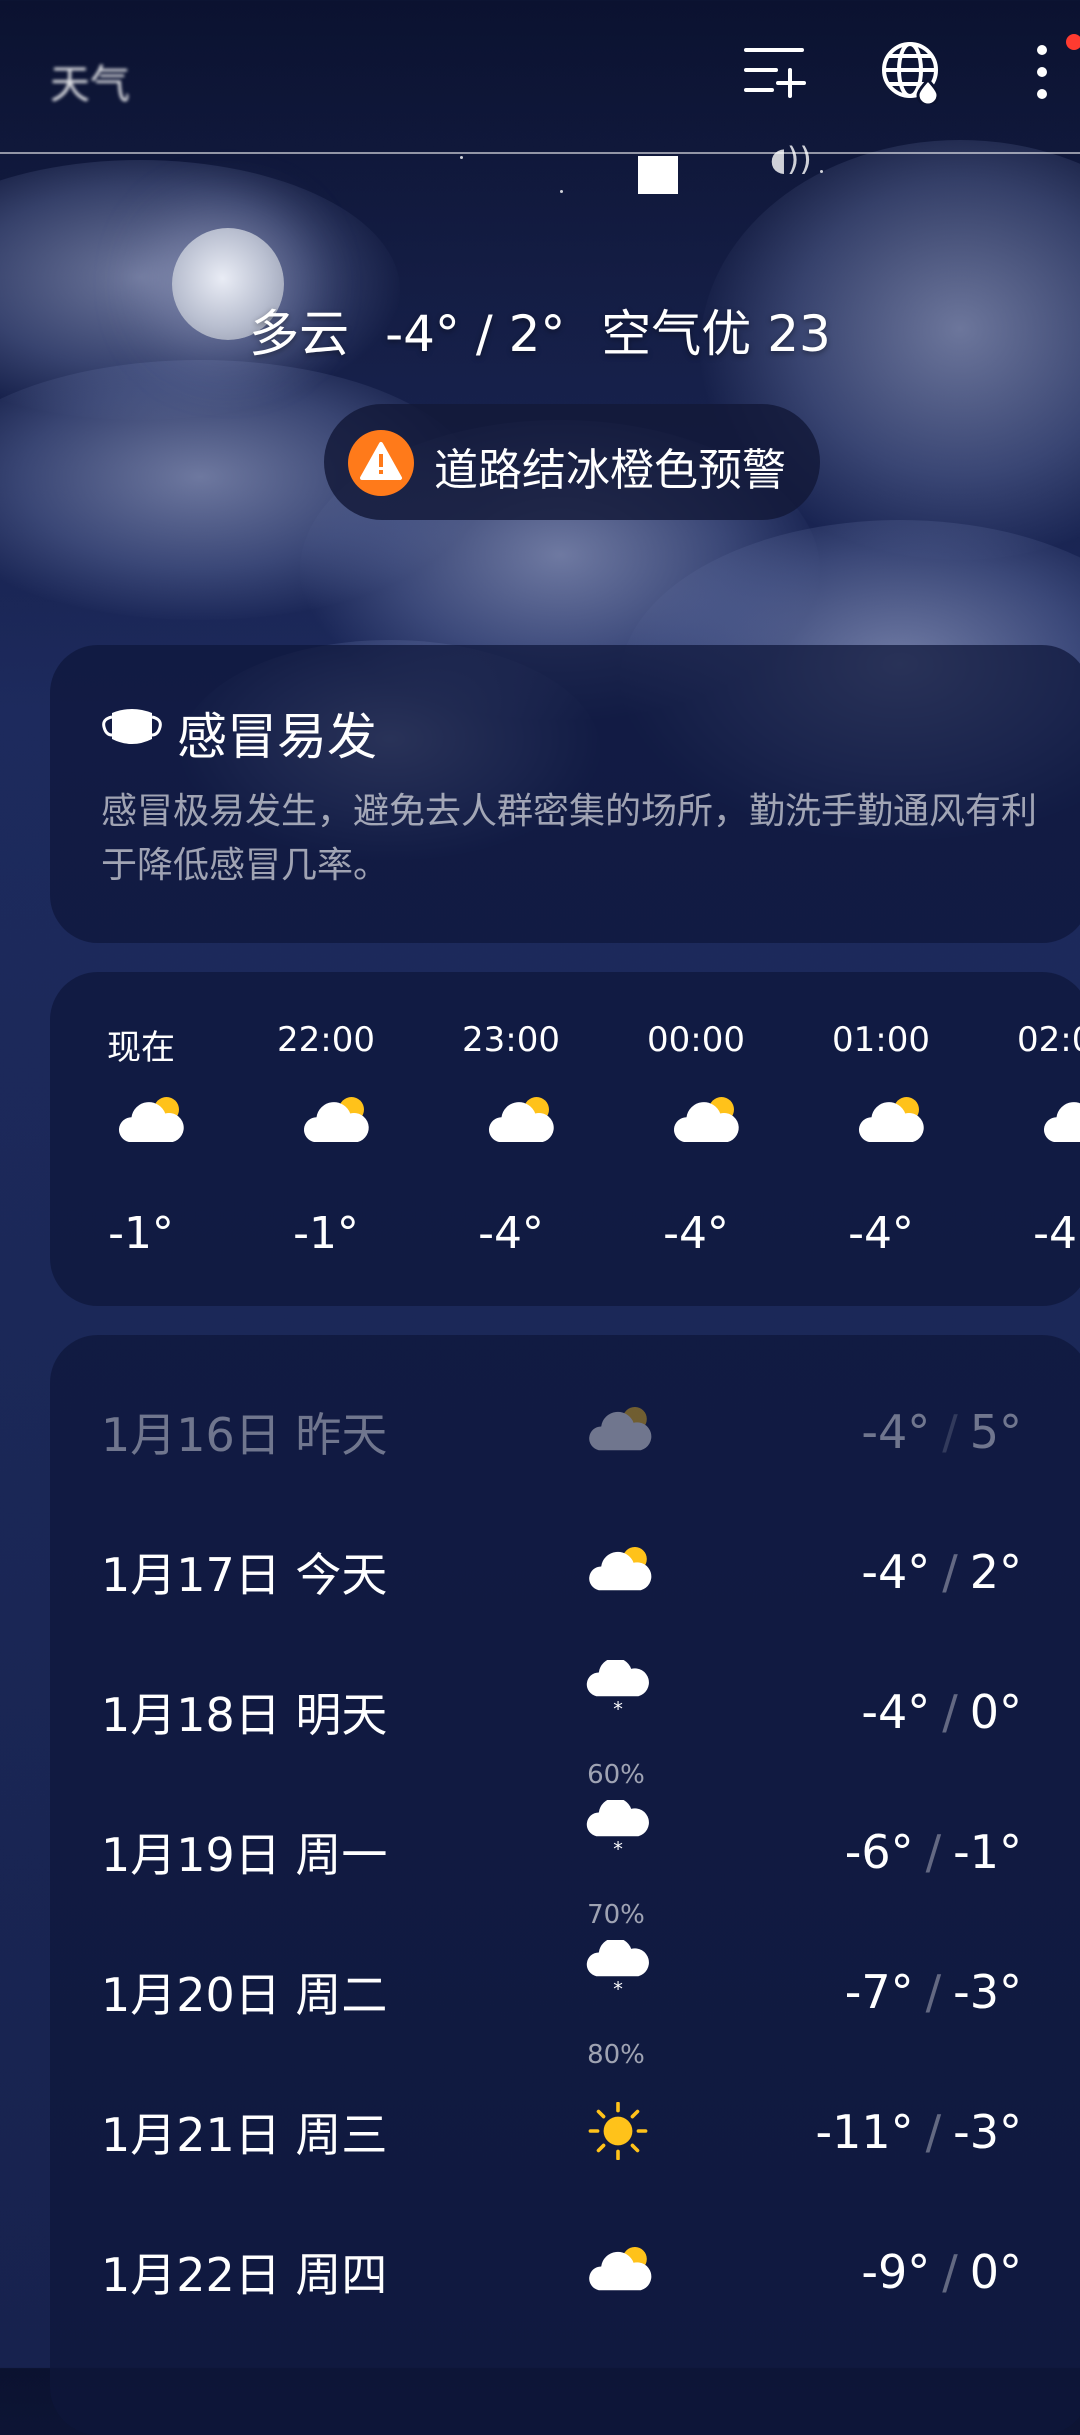 Image resolution: width=1080 pixels, height=2435 pixels. Describe the element at coordinates (244, 1575) in the screenshot. I see `day-label: 1月17日 今天` at that location.